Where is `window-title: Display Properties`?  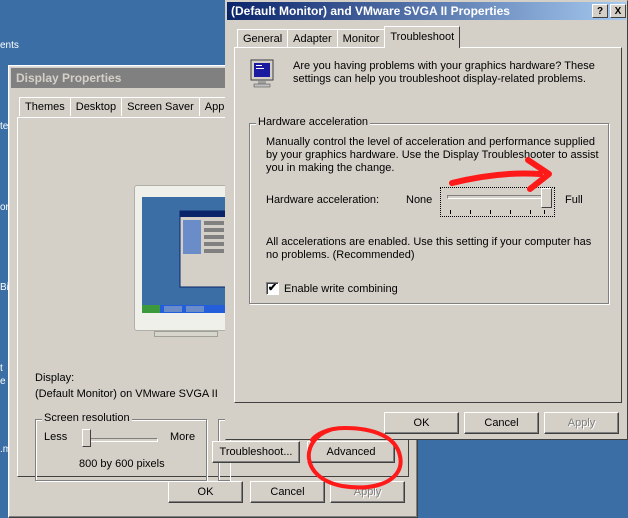
window-title: Display Properties is located at coordinates (69, 78).